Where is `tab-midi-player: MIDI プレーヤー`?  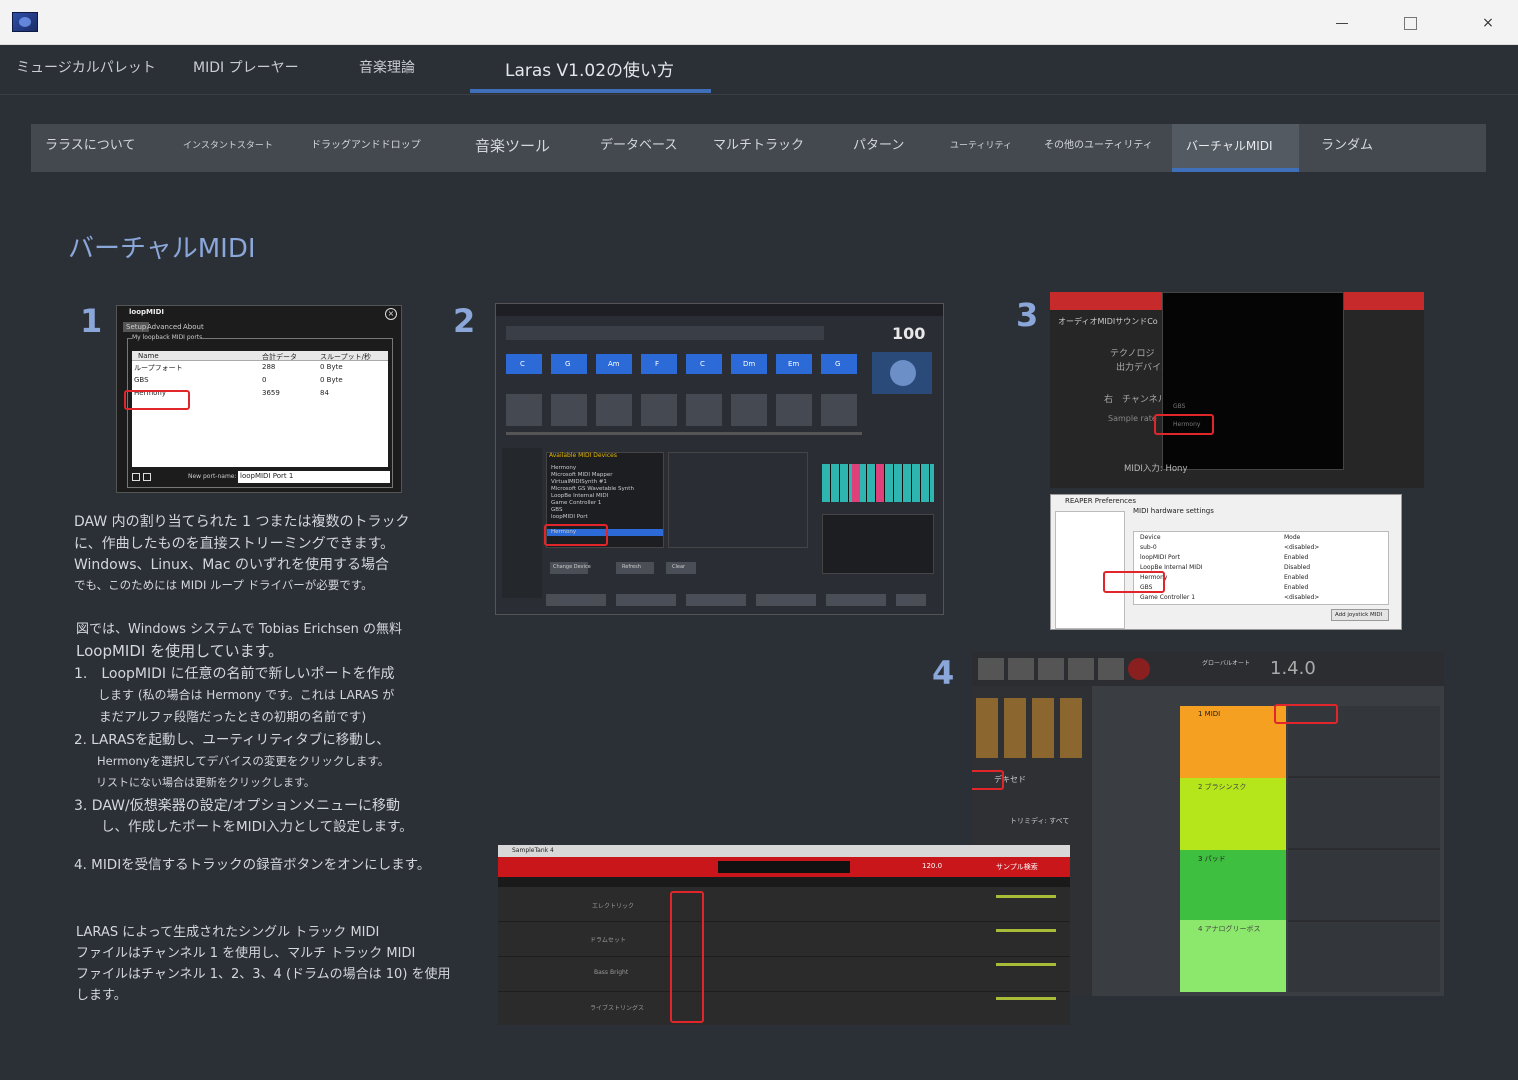
tab-midi-player: MIDI プレーヤー is located at coordinates (246, 67).